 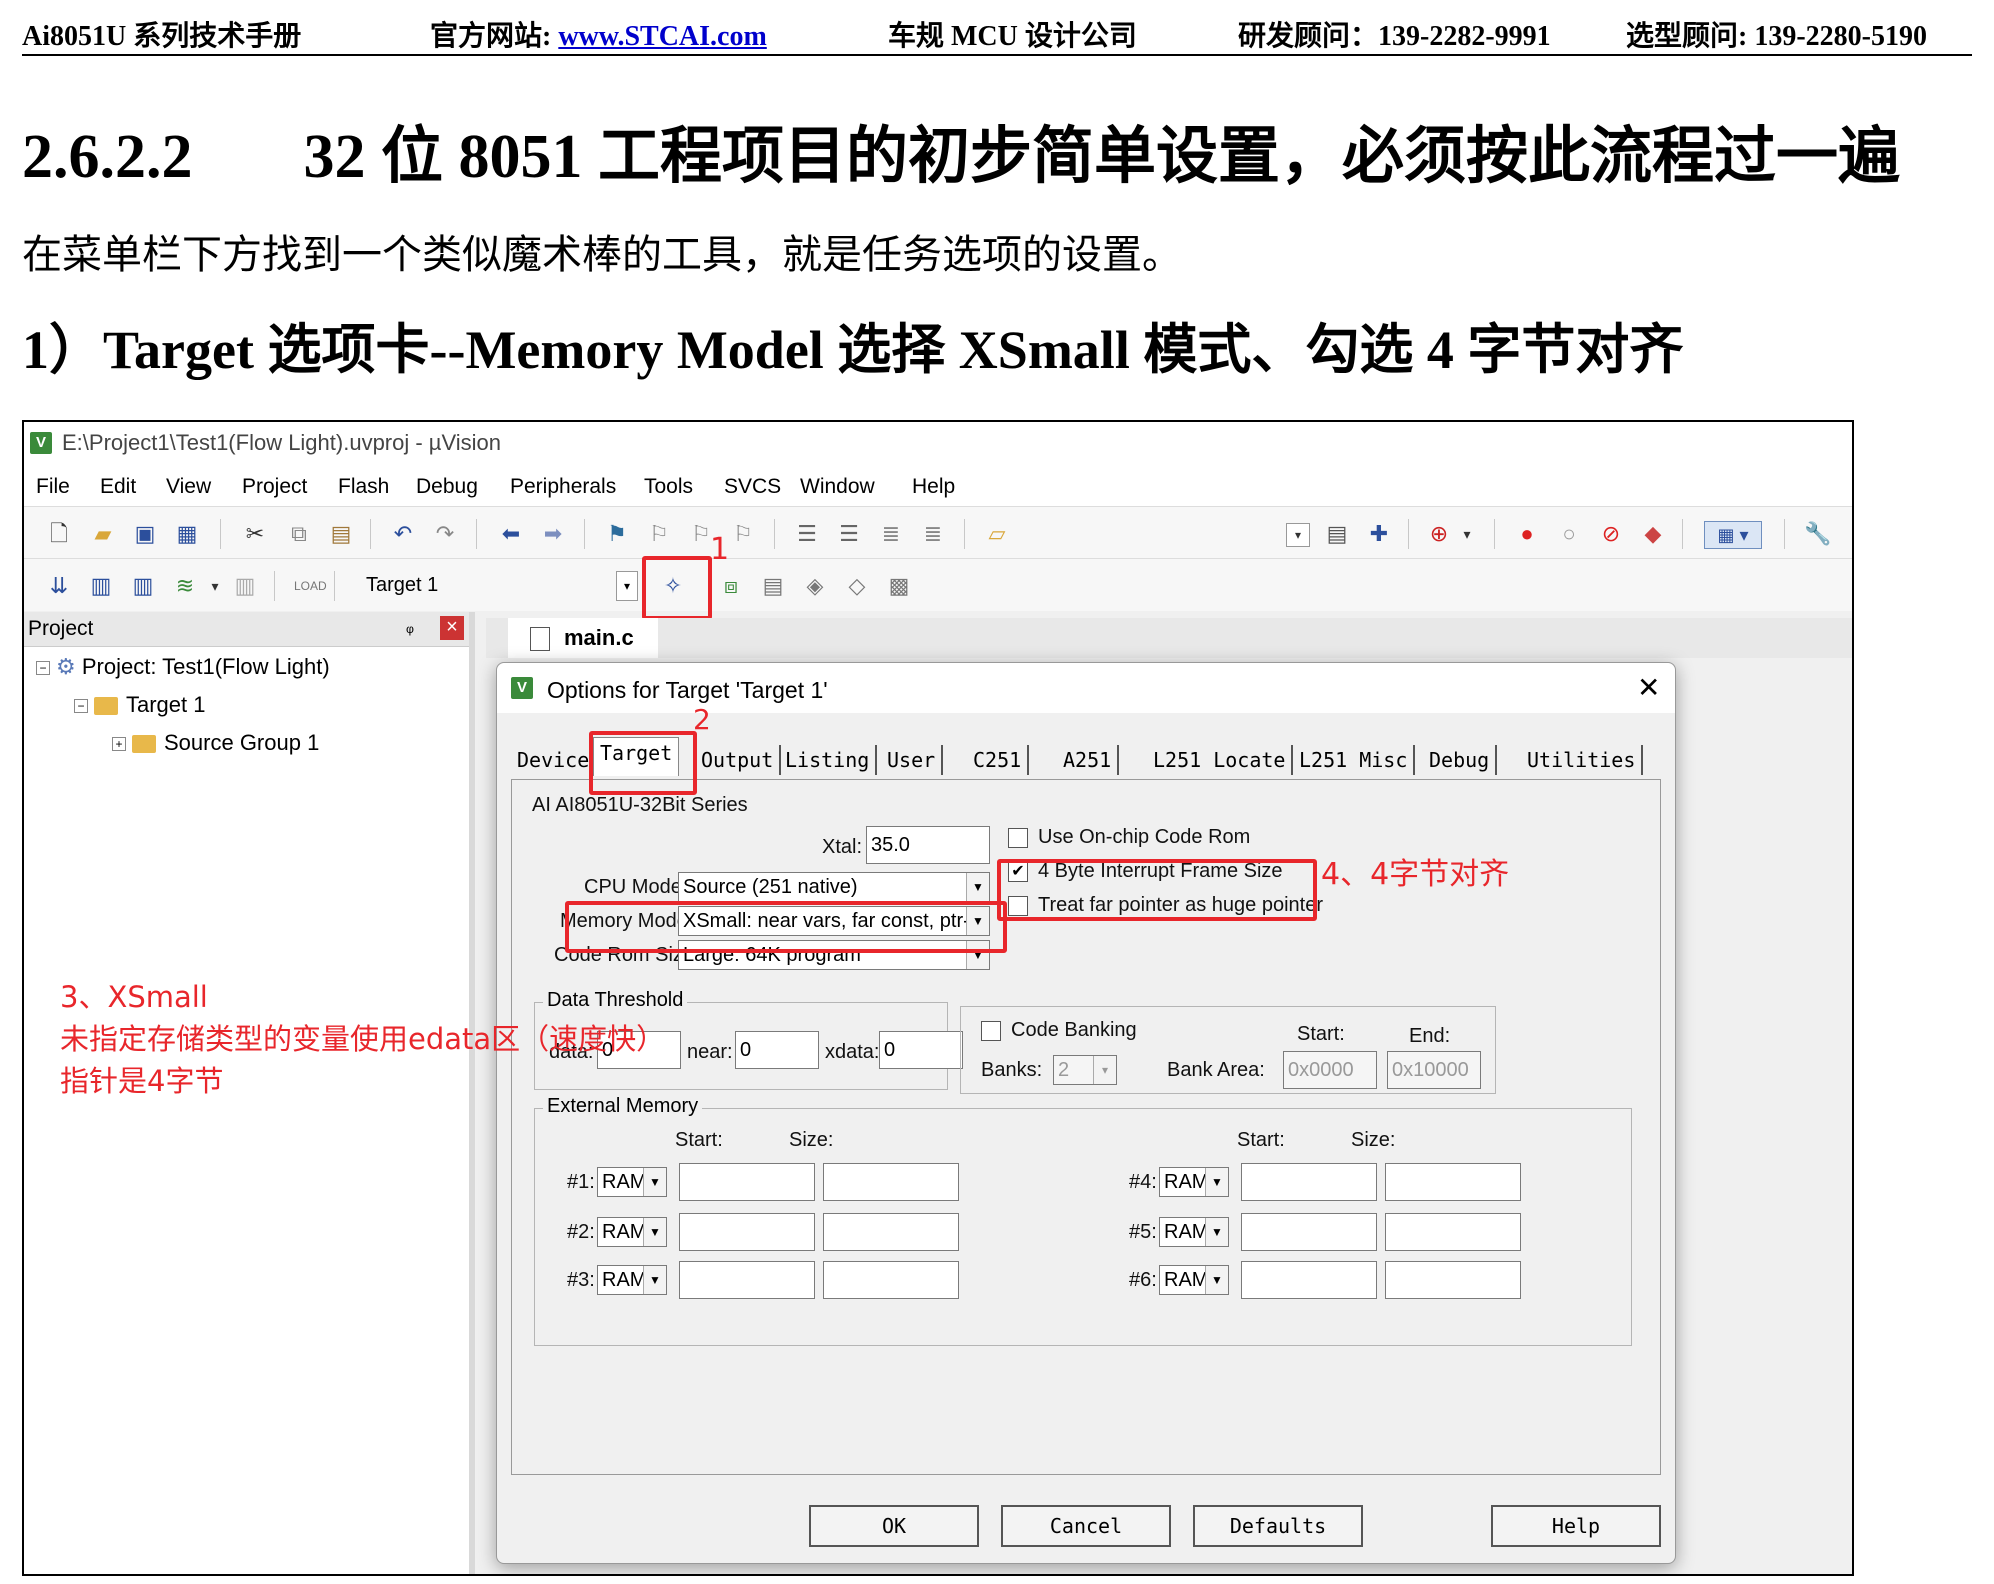 What do you see at coordinates (773, 586) in the screenshot?
I see `file-extensions-icon: ▤` at bounding box center [773, 586].